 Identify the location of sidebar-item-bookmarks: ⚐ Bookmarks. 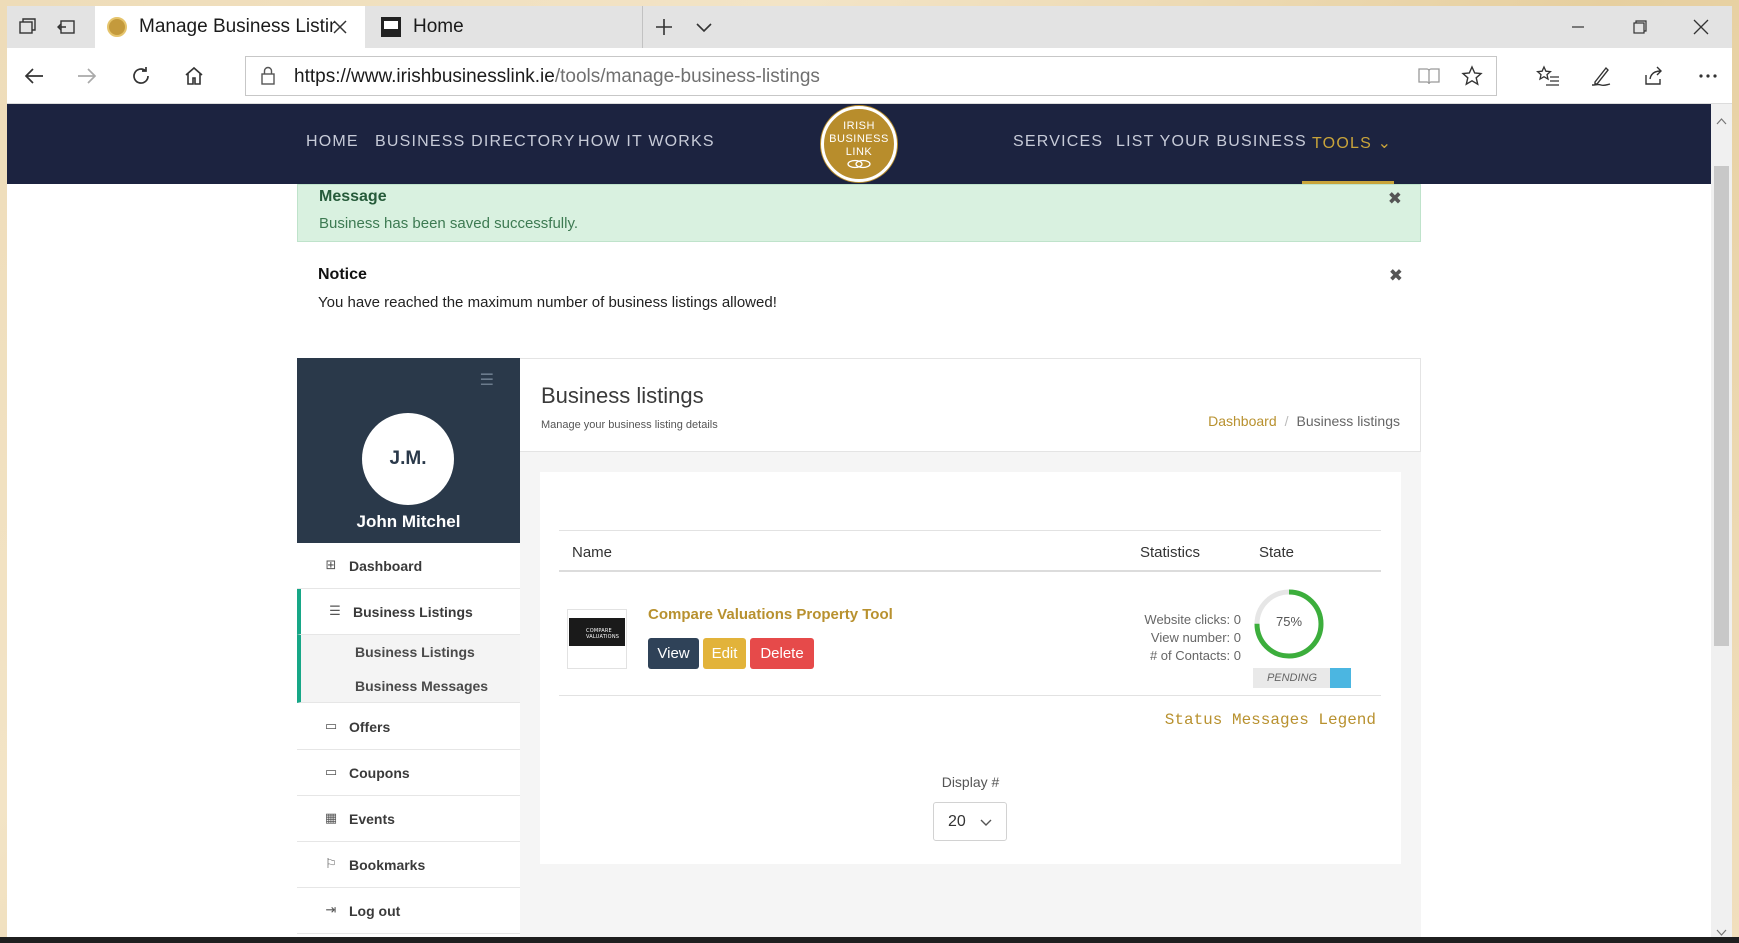
(408, 865).